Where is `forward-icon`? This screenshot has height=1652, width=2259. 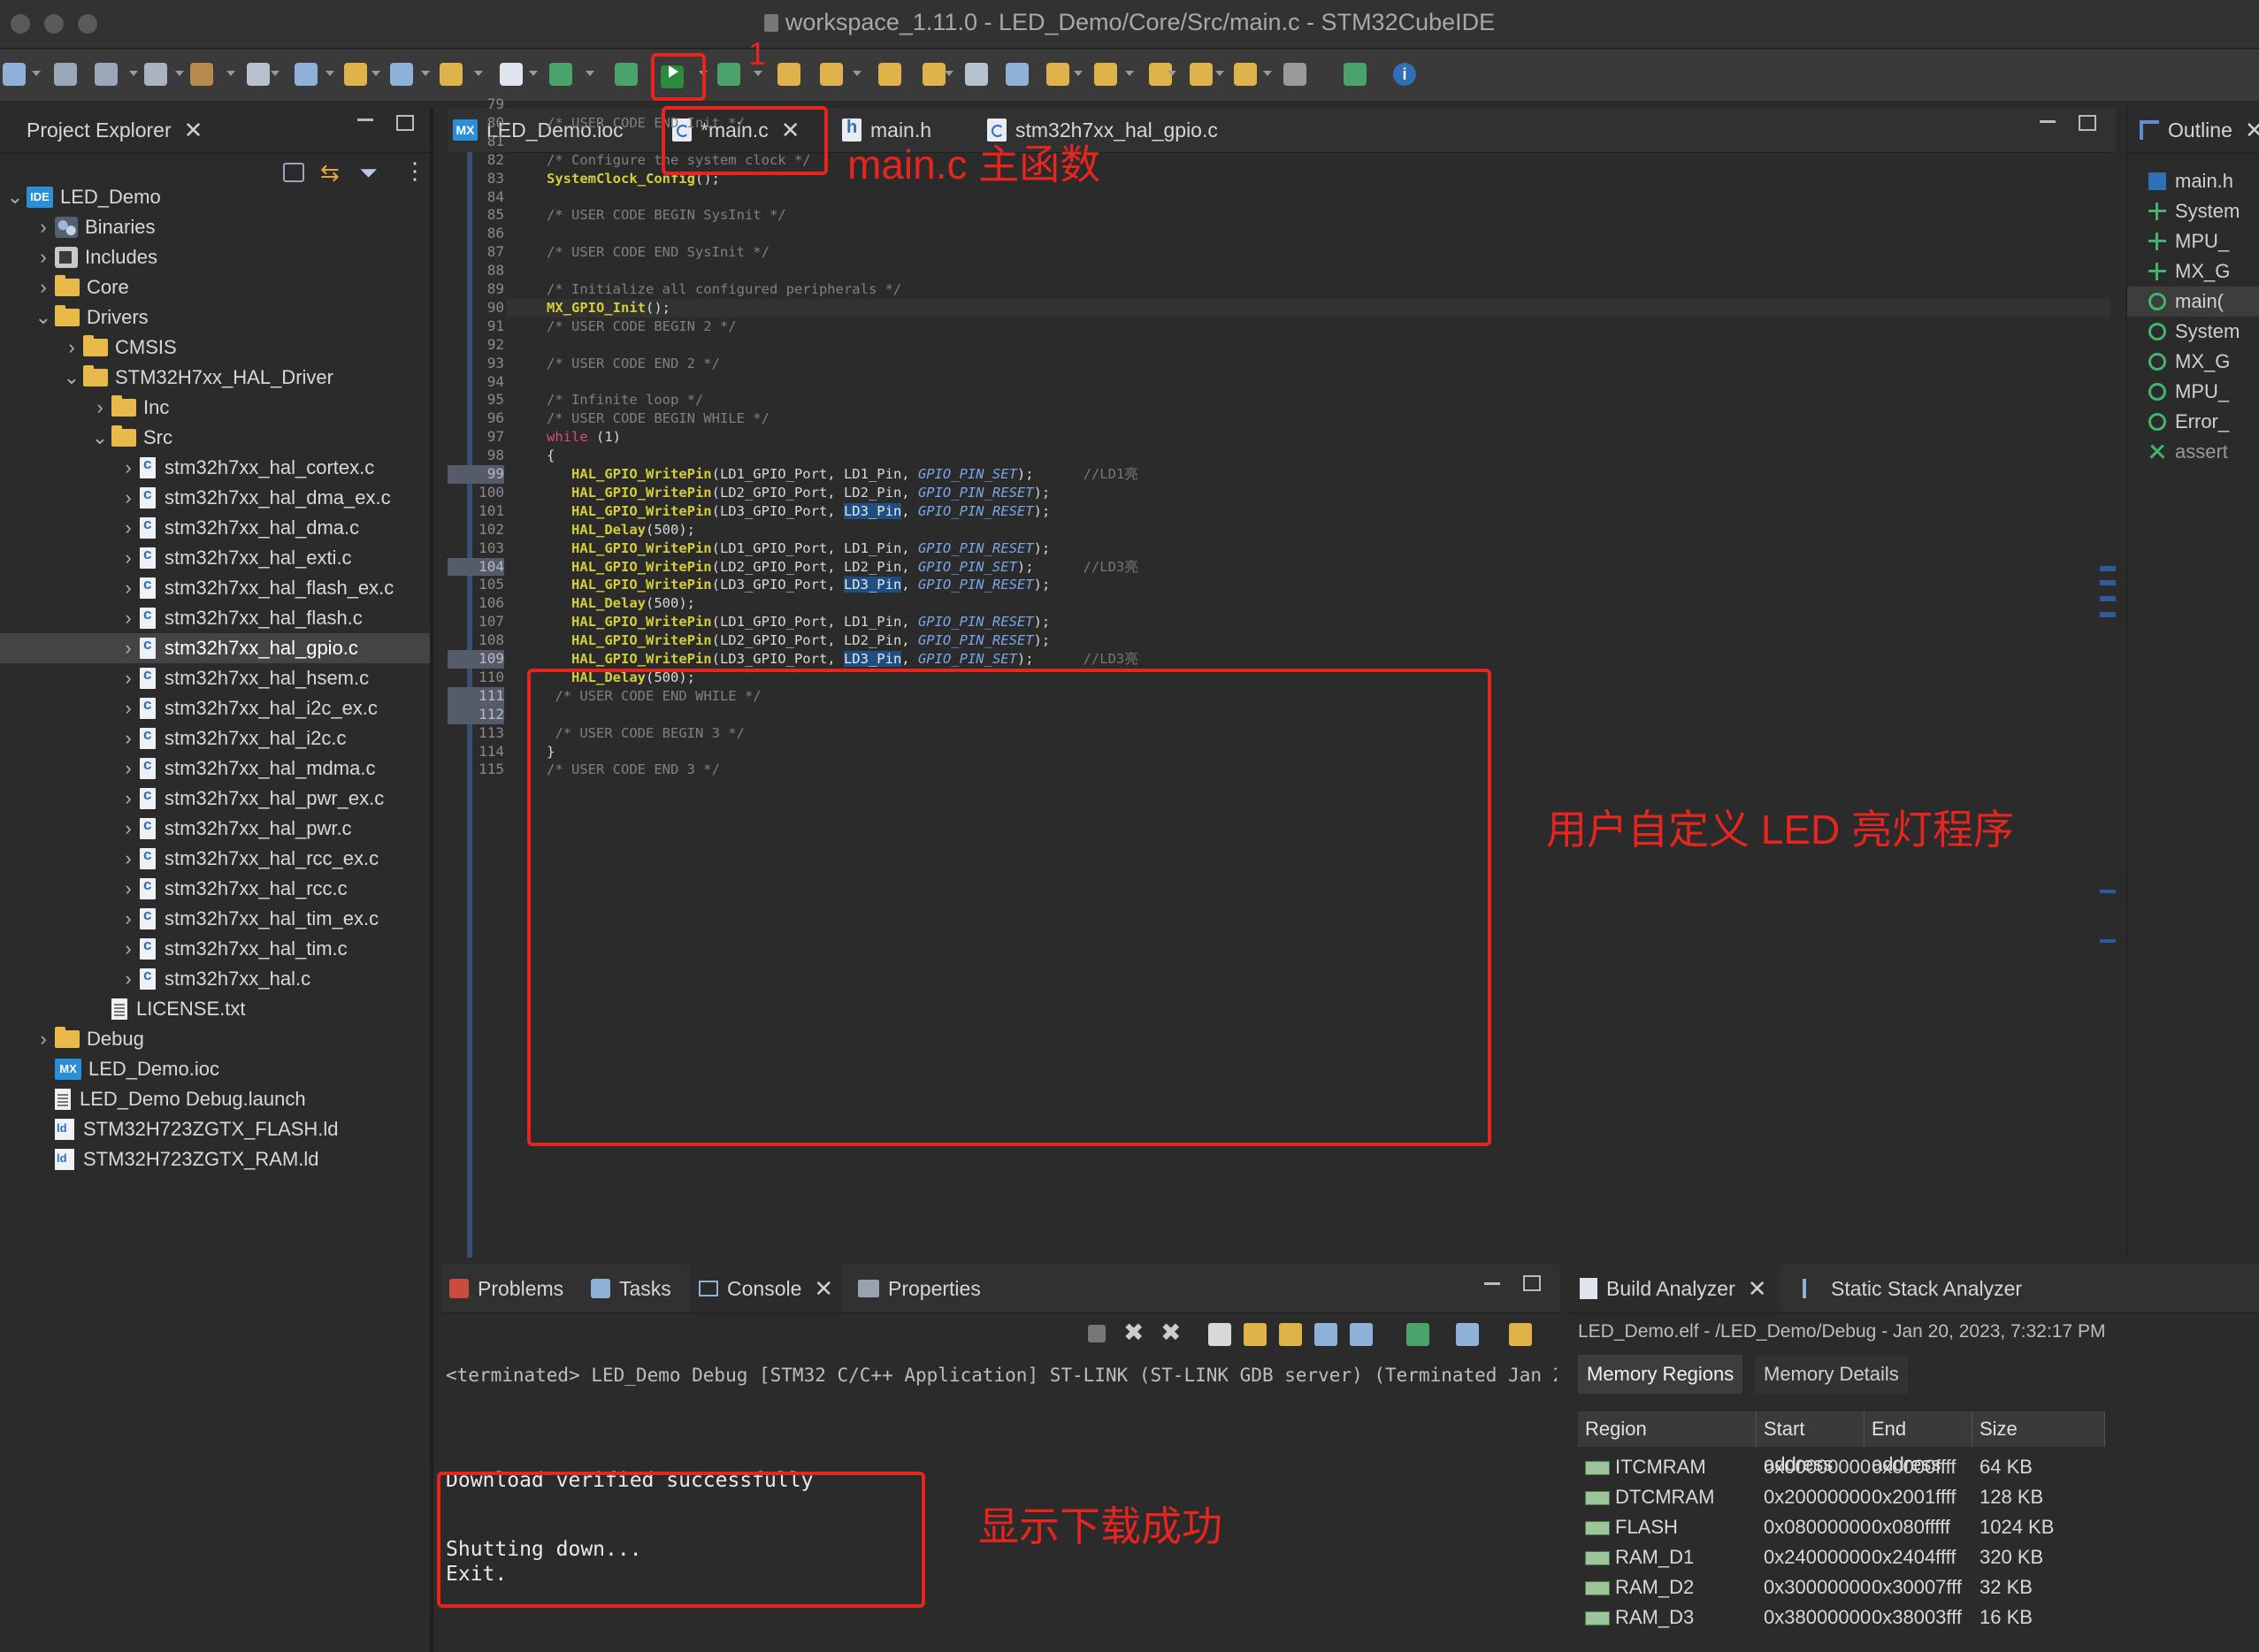 forward-icon is located at coordinates (1201, 74).